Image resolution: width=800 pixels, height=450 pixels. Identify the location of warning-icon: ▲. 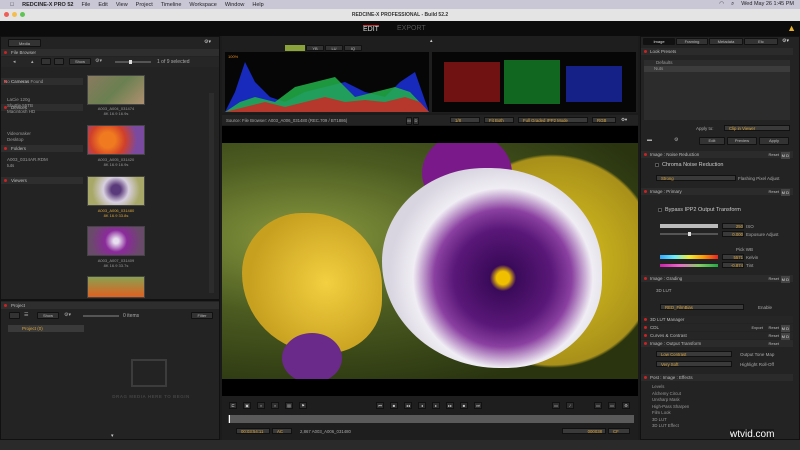
(791, 28).